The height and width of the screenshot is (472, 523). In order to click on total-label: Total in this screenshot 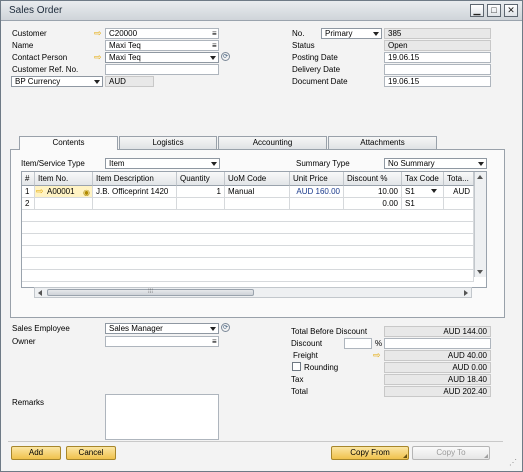, I will do `click(299, 391)`.